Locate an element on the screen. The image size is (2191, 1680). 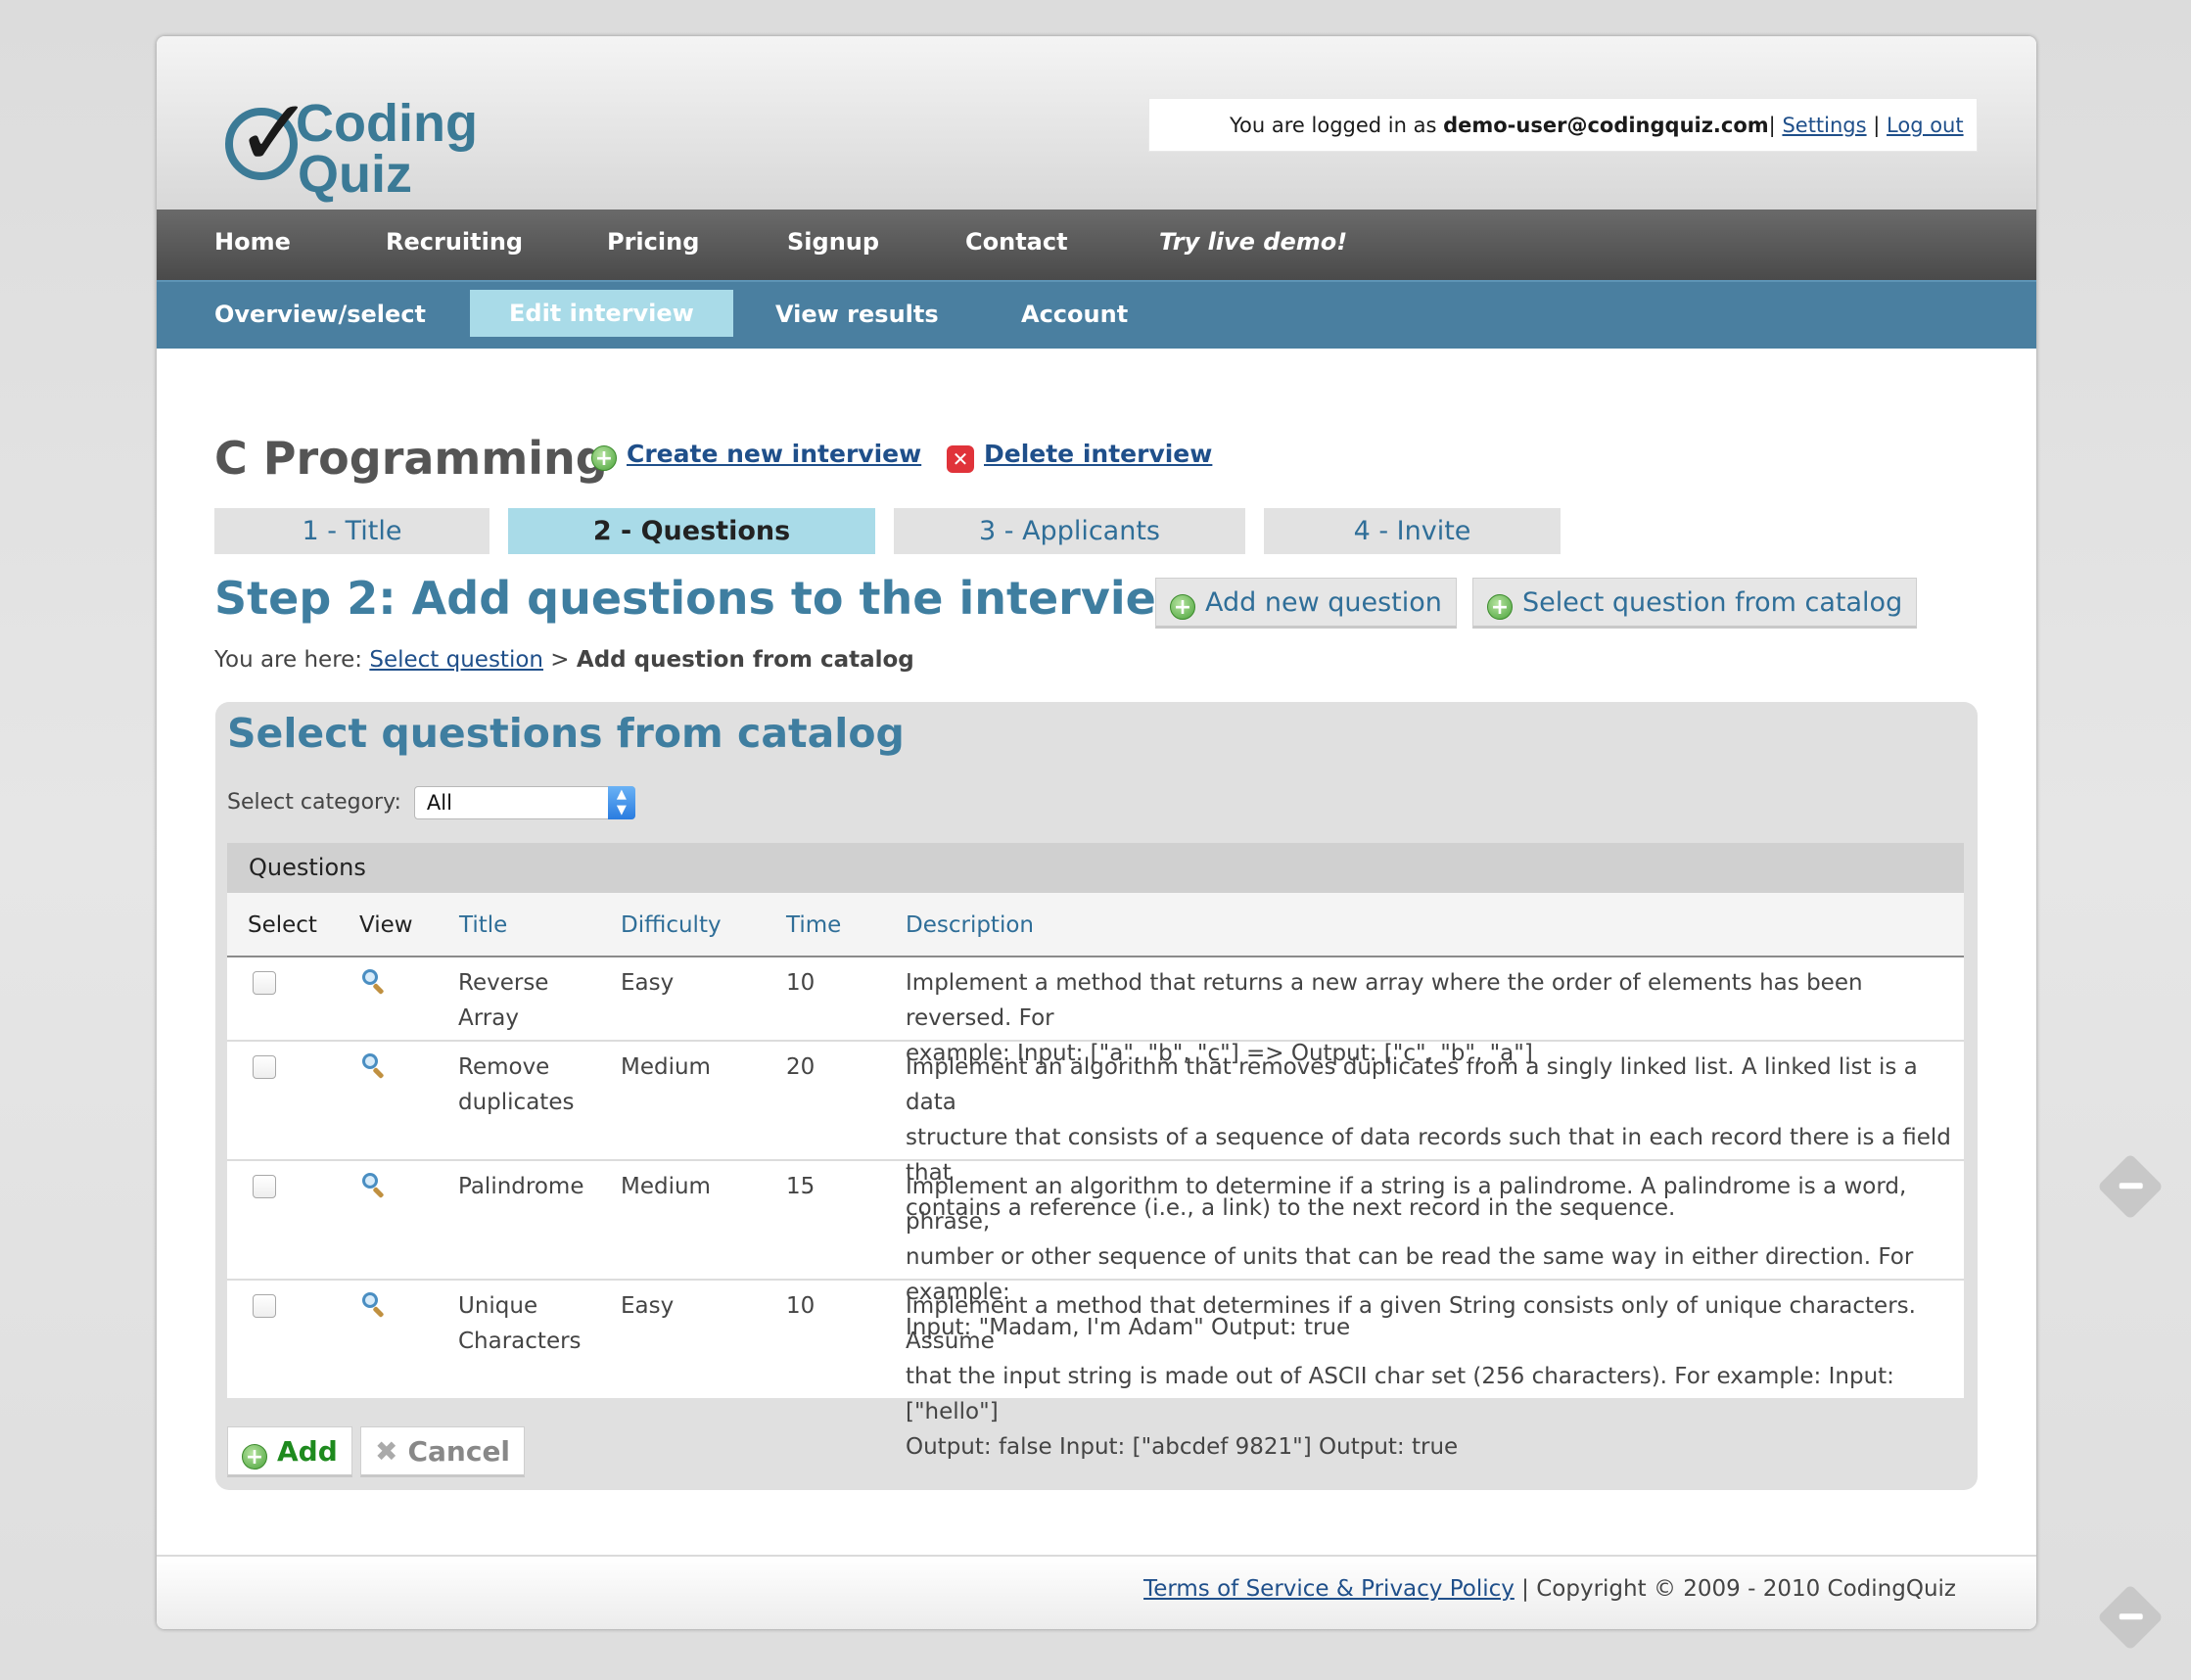
create-interview-link: + Create new interview is located at coordinates (756, 455).